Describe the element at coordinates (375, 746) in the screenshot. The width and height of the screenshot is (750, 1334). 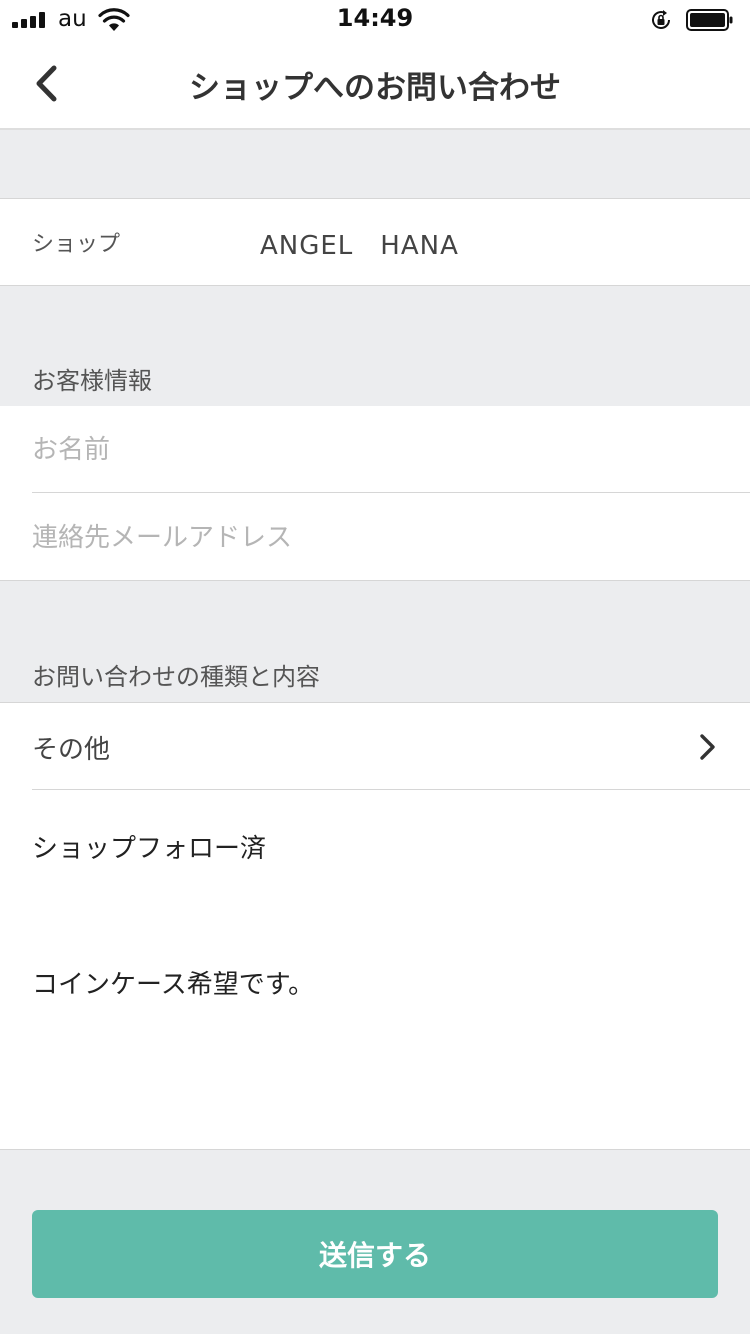
I see `inquiry-type-selector: その他` at that location.